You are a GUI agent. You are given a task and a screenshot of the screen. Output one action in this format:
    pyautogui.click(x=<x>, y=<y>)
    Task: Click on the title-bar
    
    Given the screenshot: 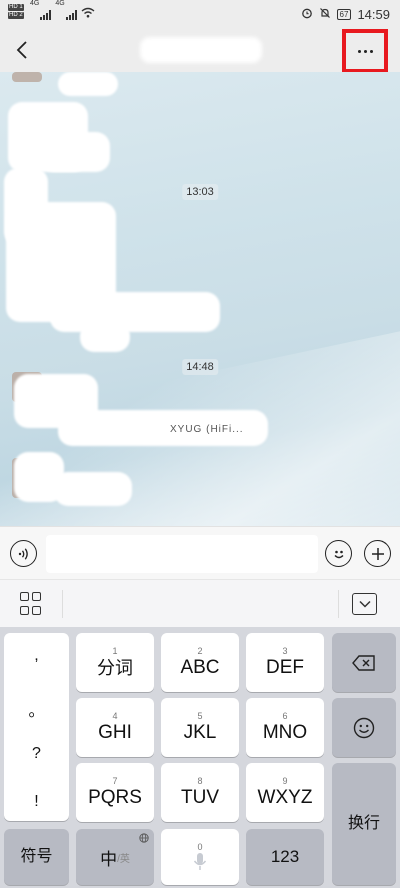 What is the action you would take?
    pyautogui.click(x=200, y=50)
    